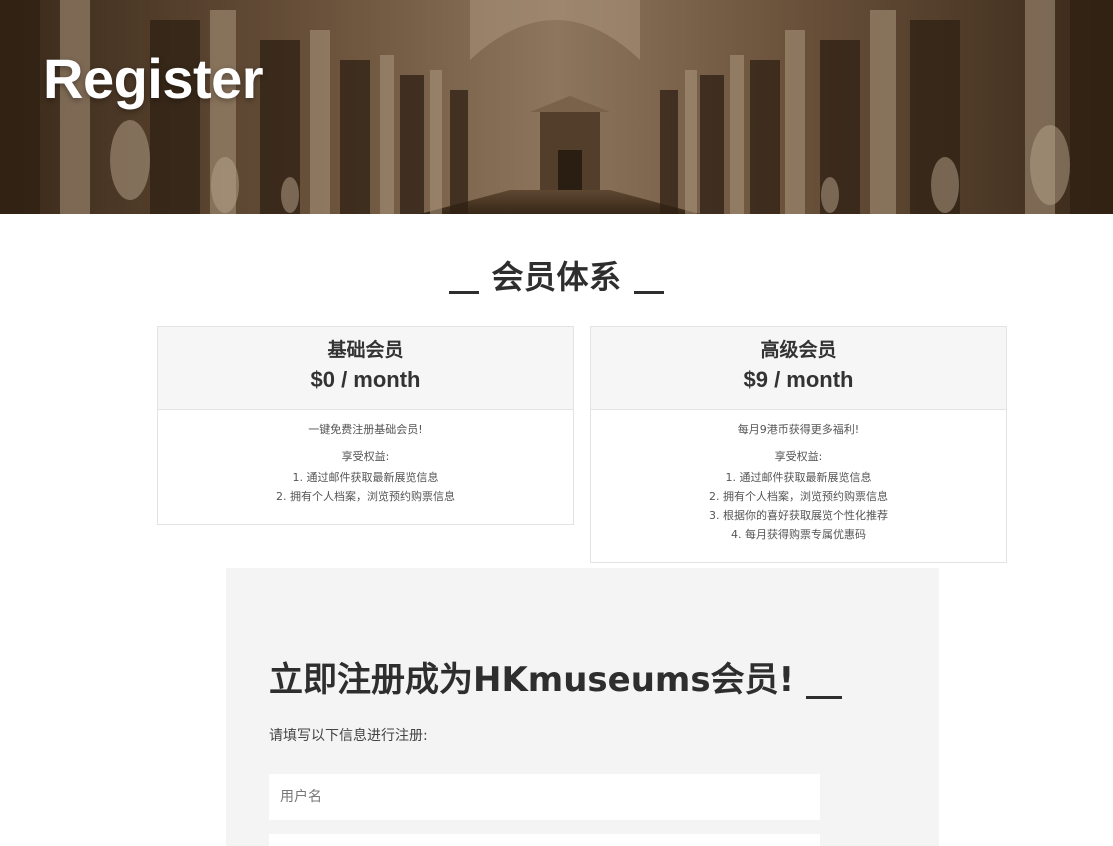 The height and width of the screenshot is (846, 1113). I want to click on plan-card-header: 基础会员 $0 / month, so click(365, 368).